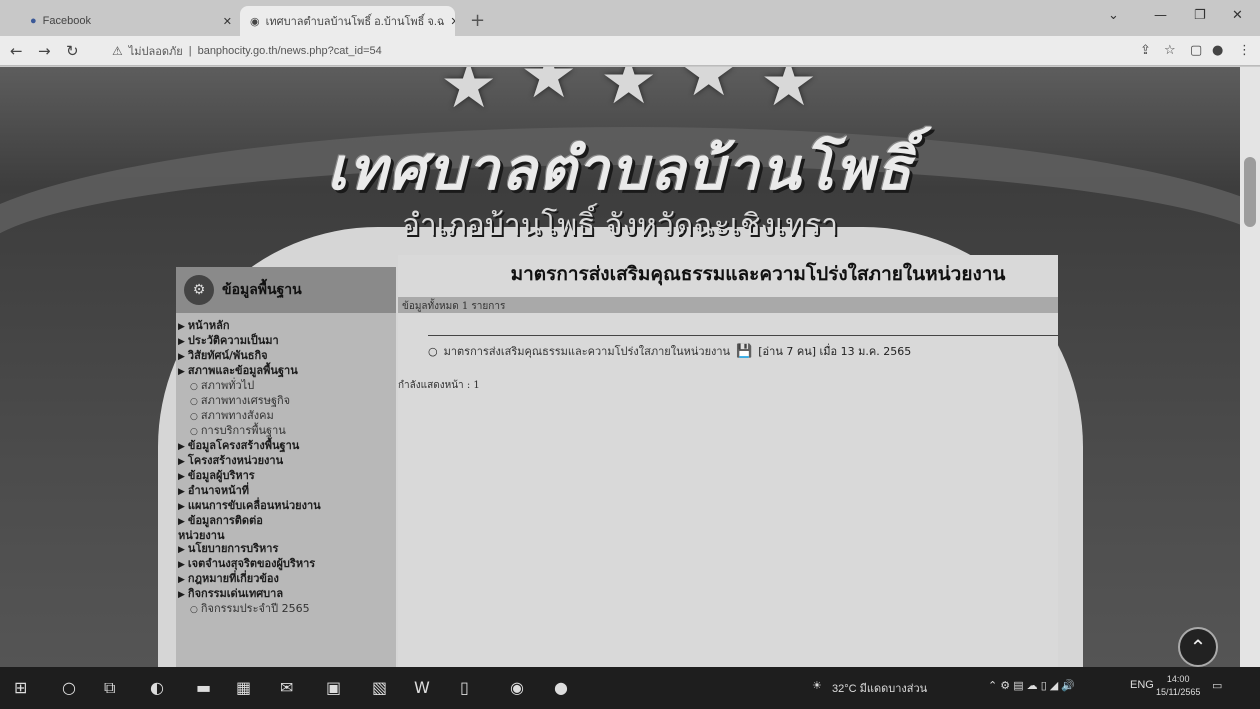  What do you see at coordinates (243, 687) in the screenshot?
I see `store-icon: ▦` at bounding box center [243, 687].